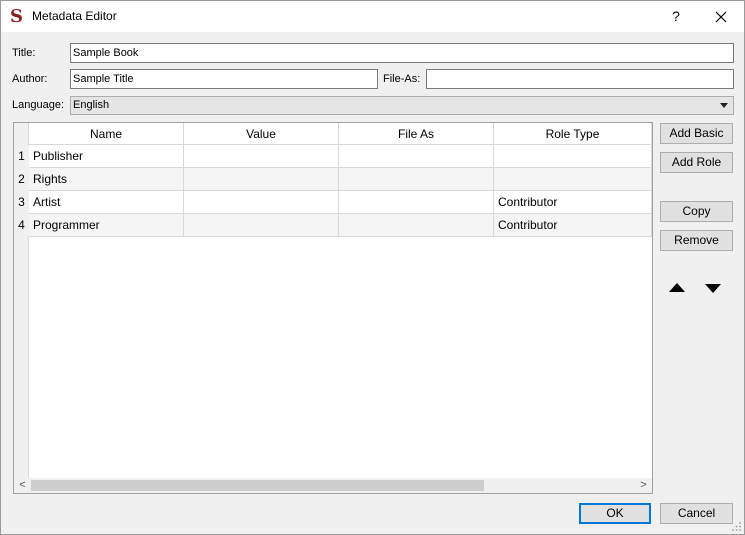 This screenshot has height=535, width=745. I want to click on help-button: ?, so click(676, 16).